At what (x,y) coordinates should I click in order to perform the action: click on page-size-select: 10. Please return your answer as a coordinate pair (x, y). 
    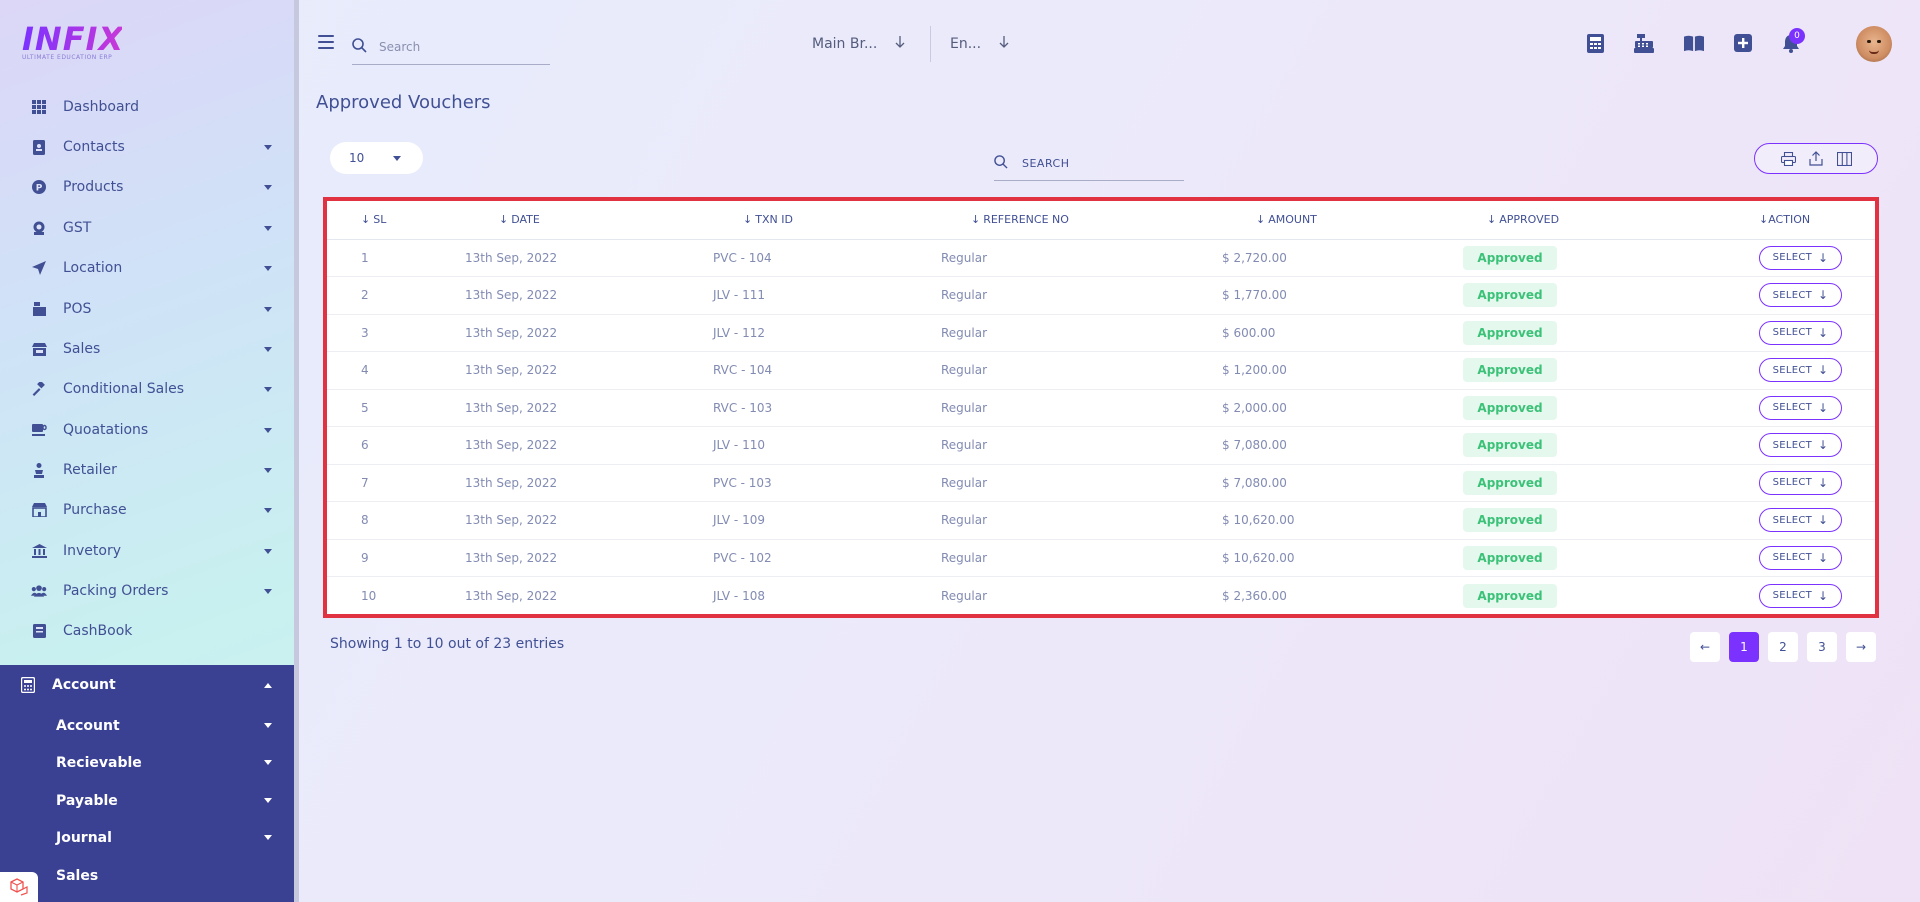
    Looking at the image, I should click on (376, 158).